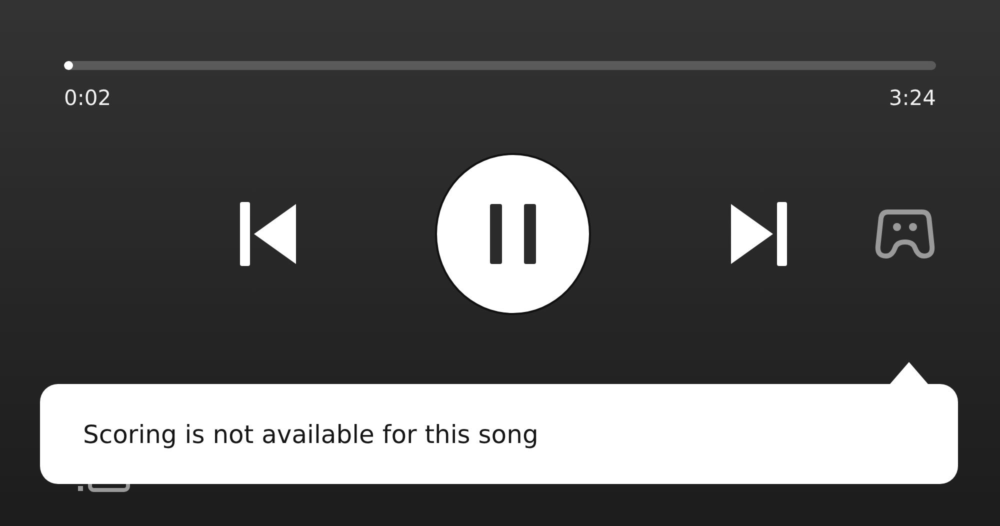 Image resolution: width=1000 pixels, height=526 pixels. Describe the element at coordinates (912, 98) in the screenshot. I see `total-time: 3:24` at that location.